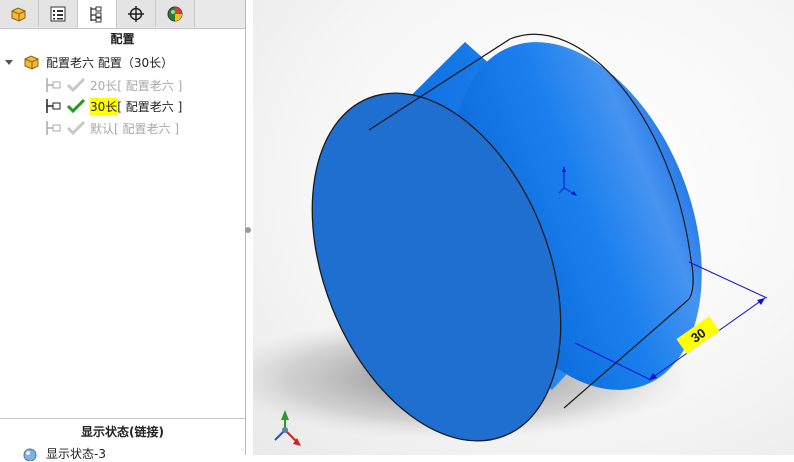  What do you see at coordinates (122, 439) in the screenshot?
I see `display-states-section: 显示状态(链接) 显示状态-3` at bounding box center [122, 439].